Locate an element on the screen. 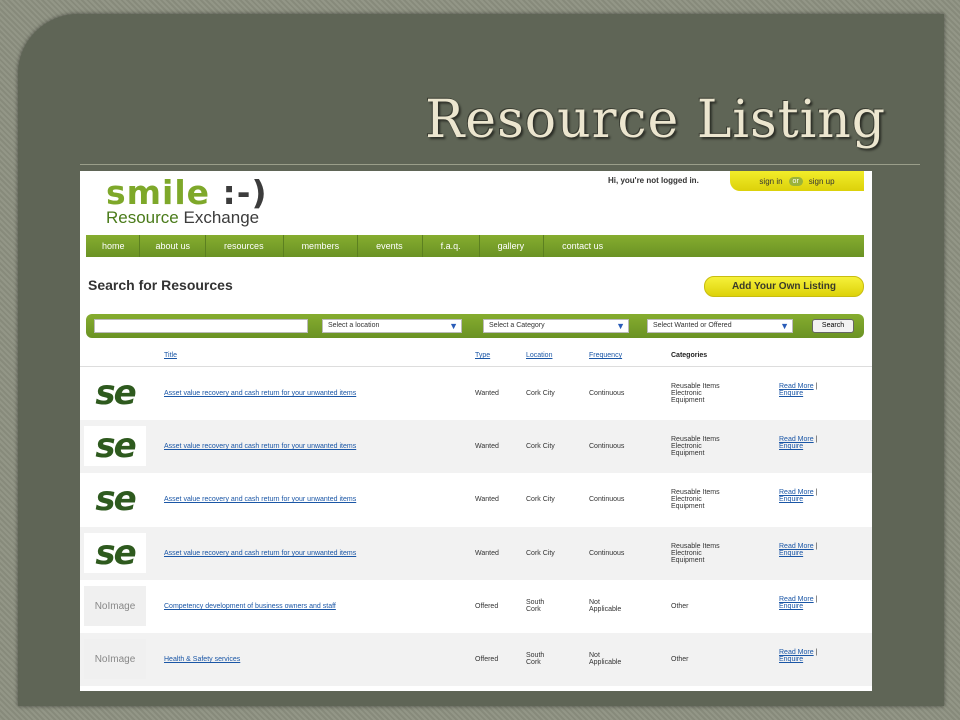 The height and width of the screenshot is (720, 960). col-frequency: Frequency is located at coordinates (605, 355).